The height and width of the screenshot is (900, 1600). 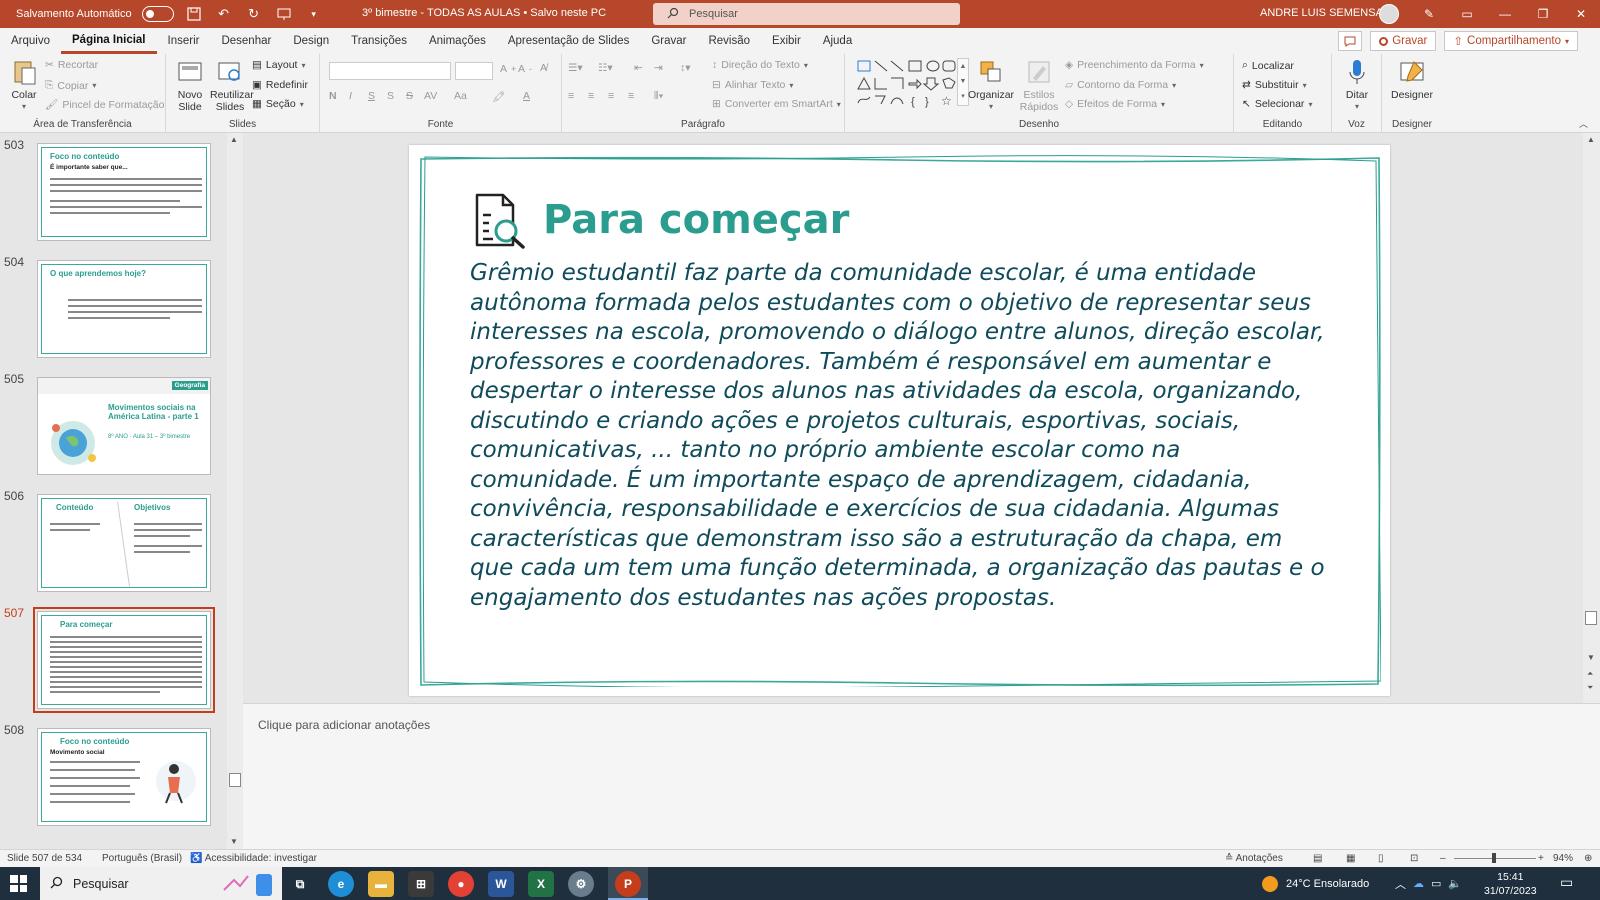 What do you see at coordinates (631, 96) in the screenshot?
I see `justify-icon: ≡` at bounding box center [631, 96].